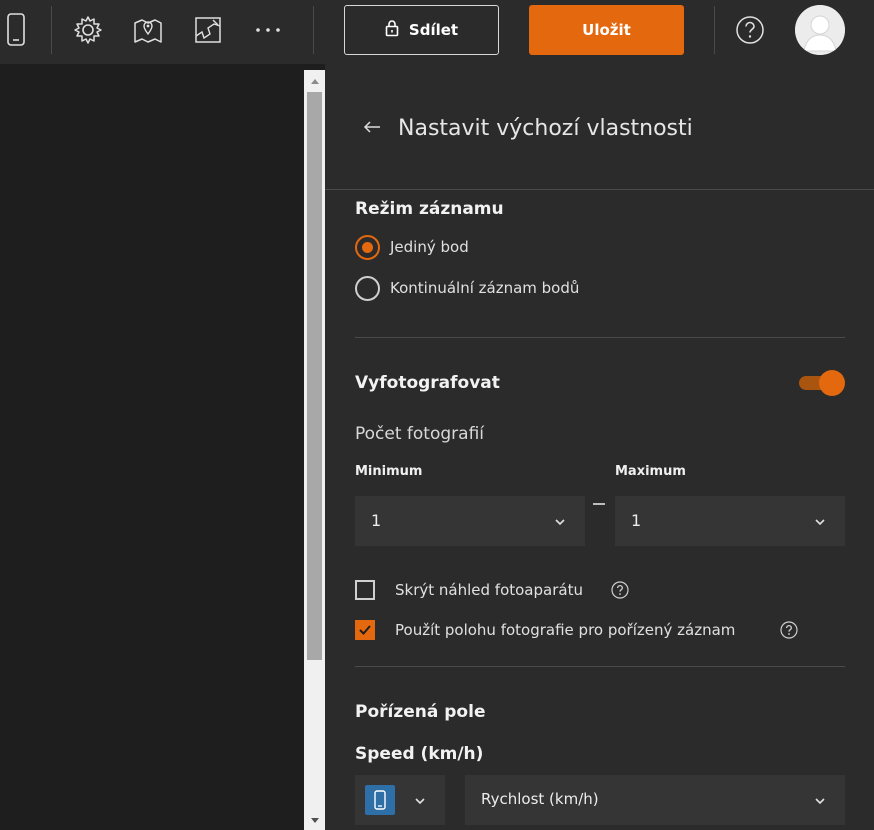 The width and height of the screenshot is (874, 830). What do you see at coordinates (268, 30) in the screenshot?
I see `more-icon` at bounding box center [268, 30].